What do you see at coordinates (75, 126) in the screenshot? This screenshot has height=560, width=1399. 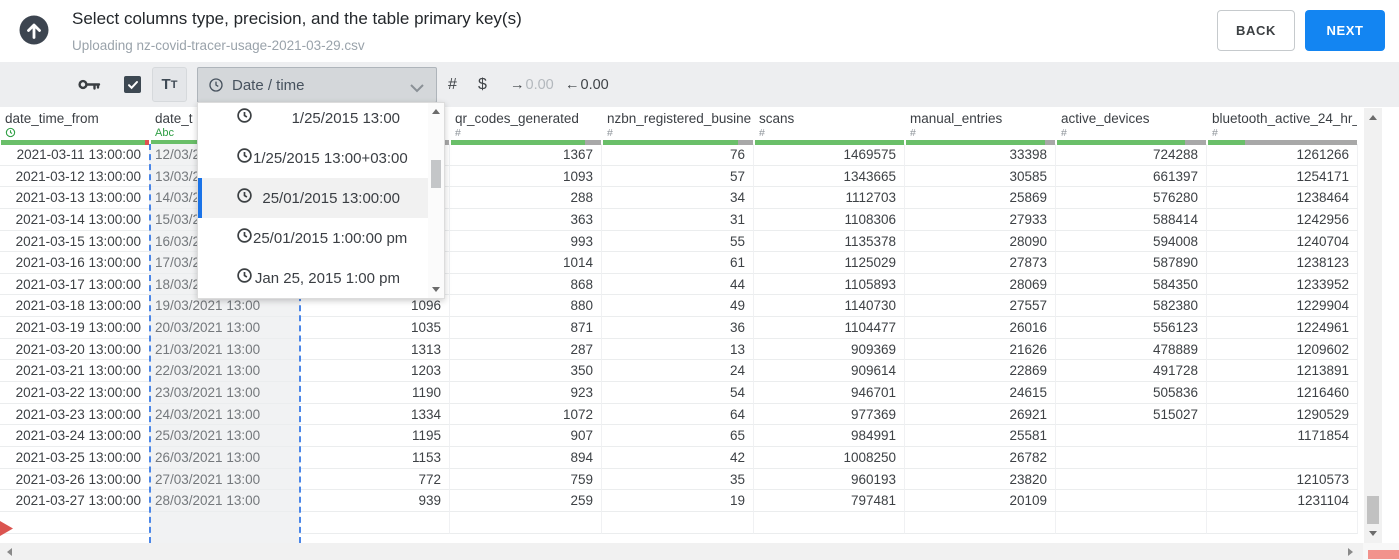 I see `column-header-date_time_from: date_time_from` at bounding box center [75, 126].